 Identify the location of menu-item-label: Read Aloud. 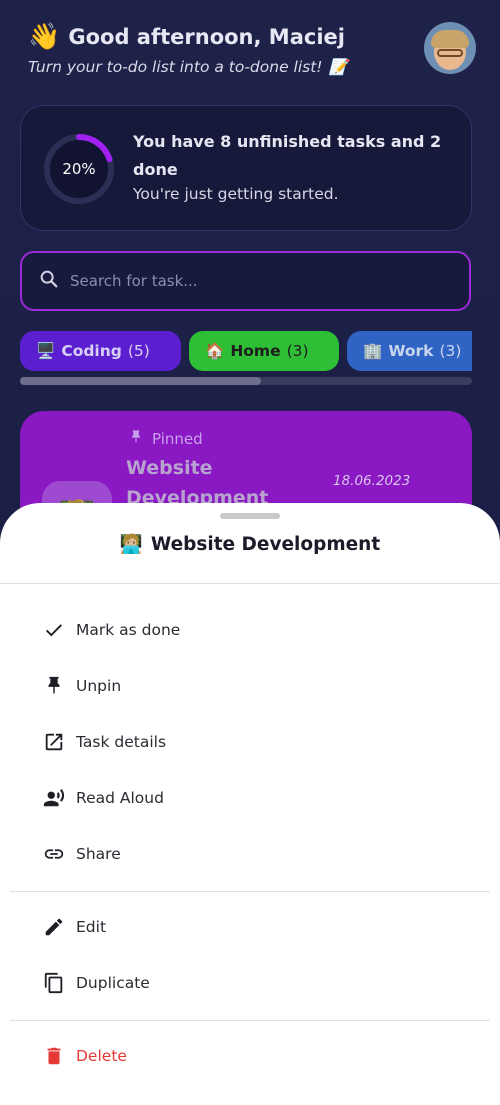
(120, 798).